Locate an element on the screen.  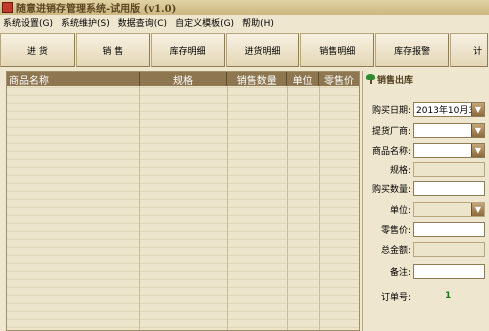
supplier-row: 提货厂商: ▼ is located at coordinates (426, 130).